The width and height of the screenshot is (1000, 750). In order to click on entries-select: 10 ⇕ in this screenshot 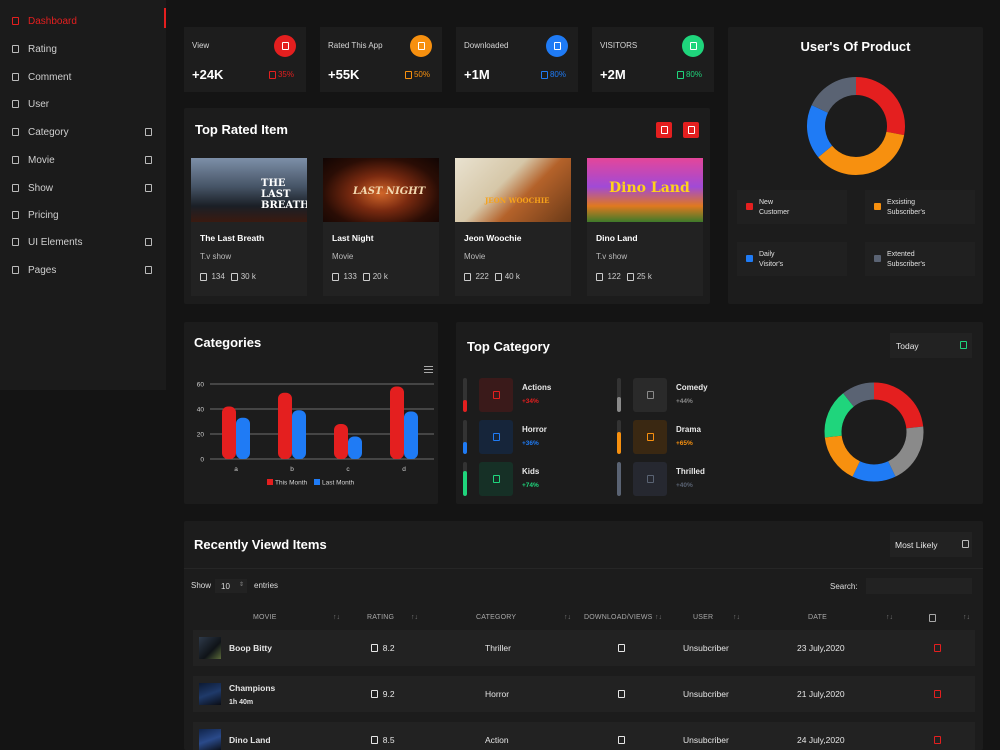, I will do `click(231, 586)`.